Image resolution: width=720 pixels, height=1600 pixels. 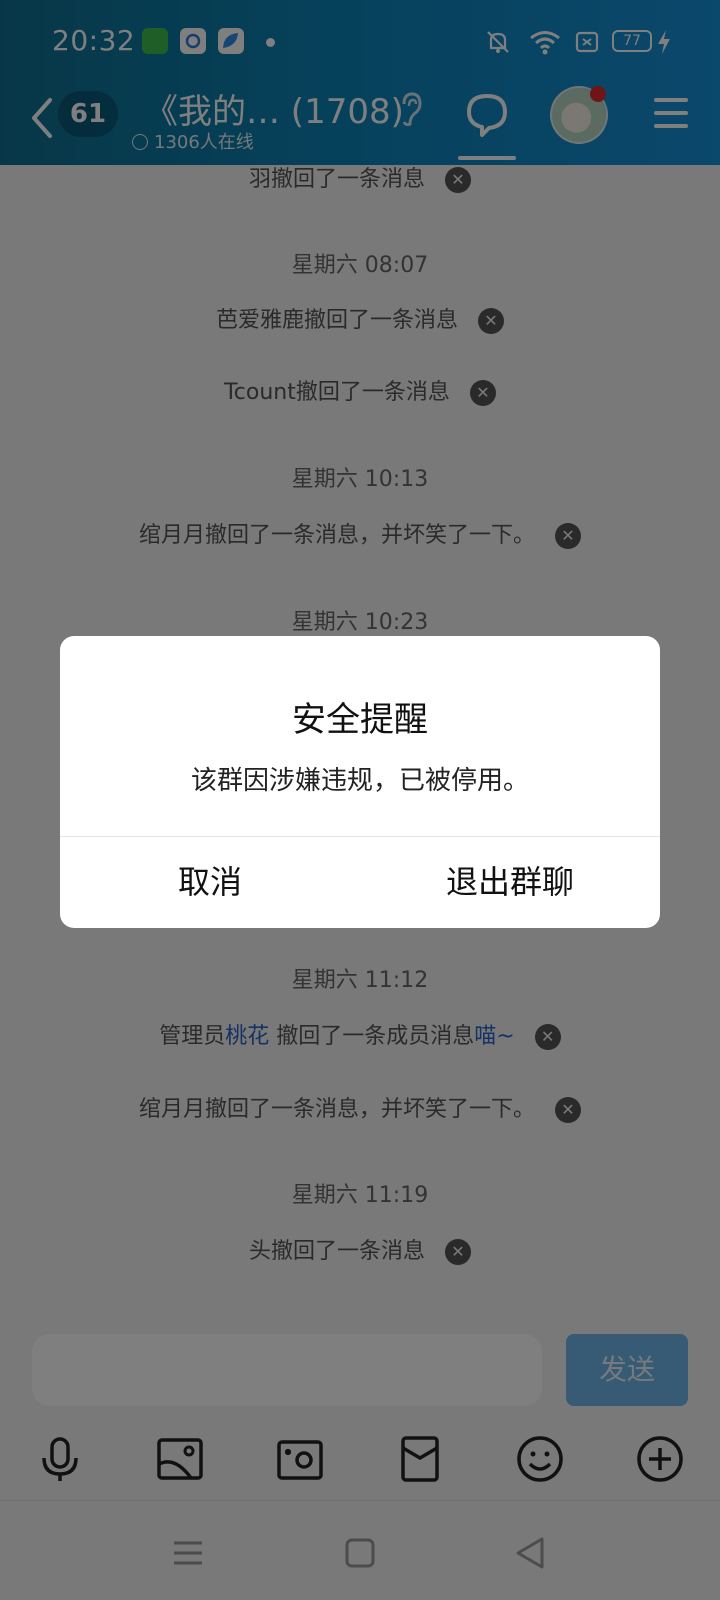 I want to click on dialog-message: 该群因涉嫌违规，已被停用。, so click(x=359, y=781).